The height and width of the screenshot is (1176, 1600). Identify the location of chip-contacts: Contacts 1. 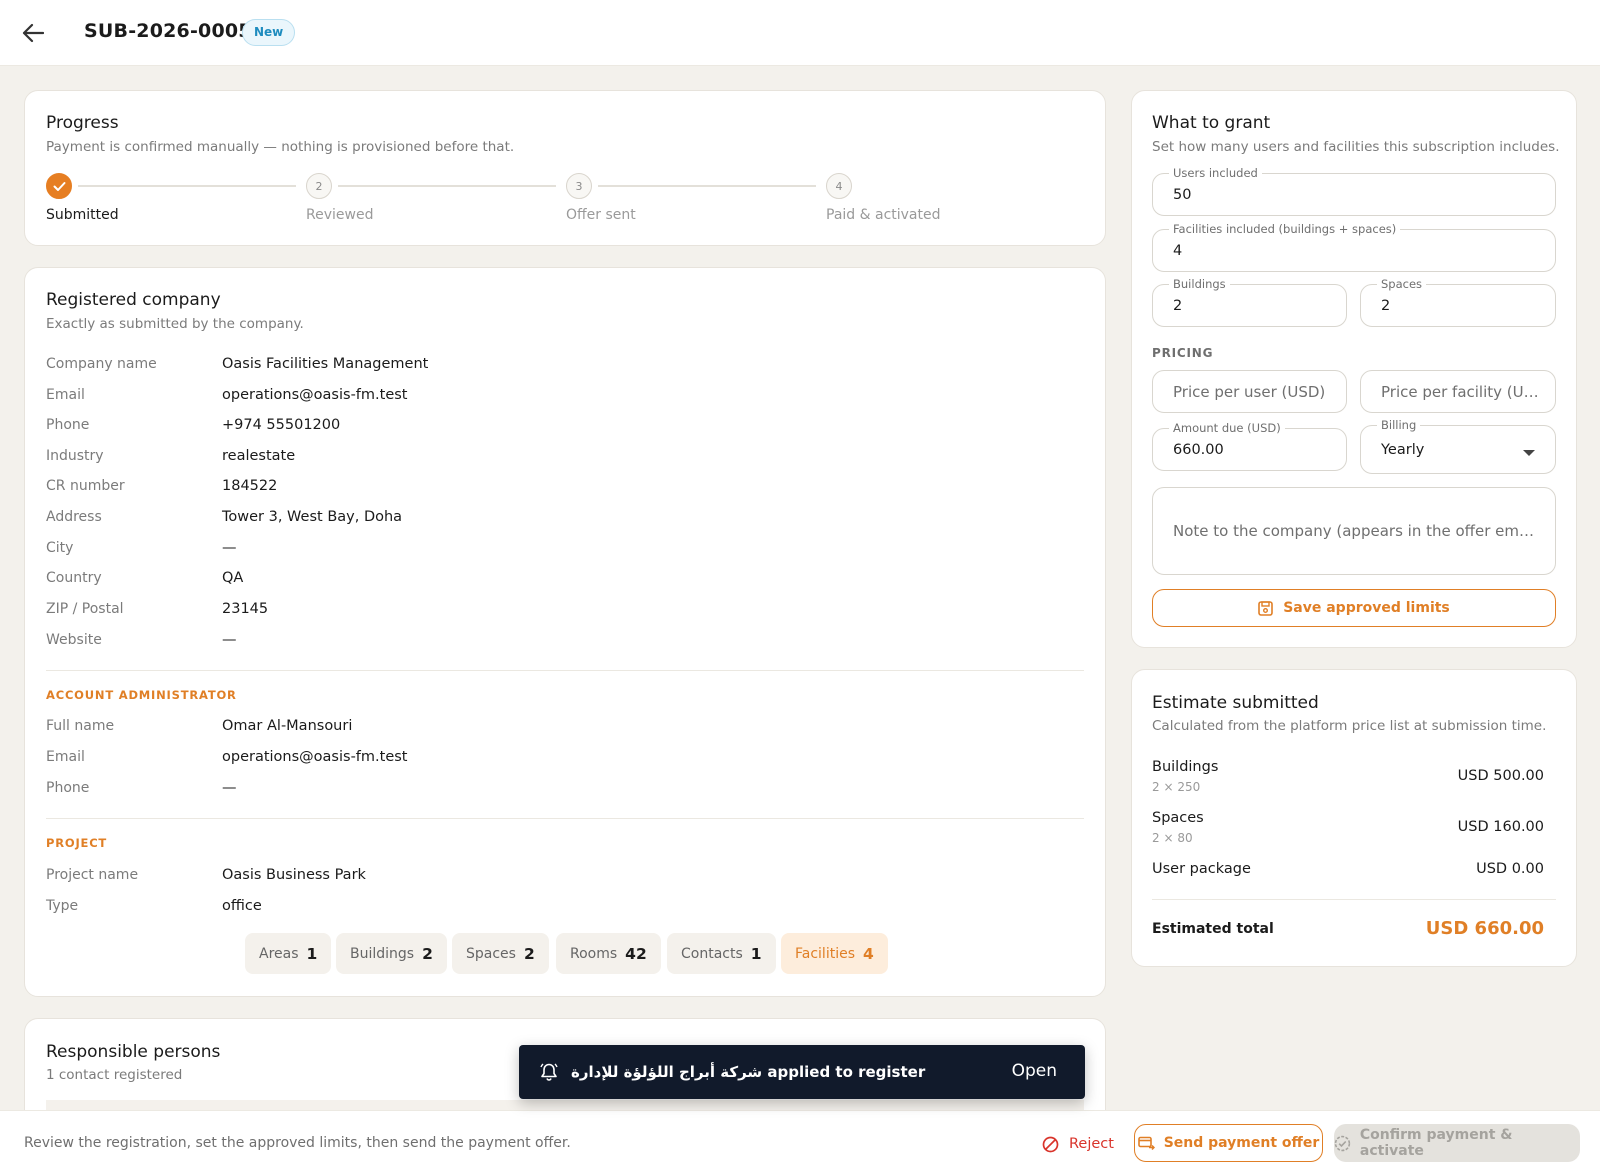
(721, 953).